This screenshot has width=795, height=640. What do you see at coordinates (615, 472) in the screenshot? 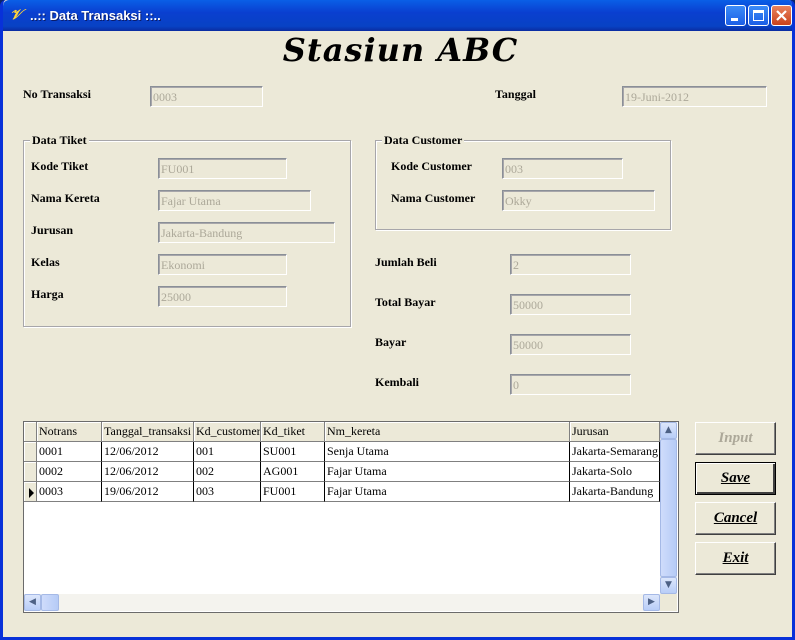
I see `table-cell: Jakarta-Solo` at bounding box center [615, 472].